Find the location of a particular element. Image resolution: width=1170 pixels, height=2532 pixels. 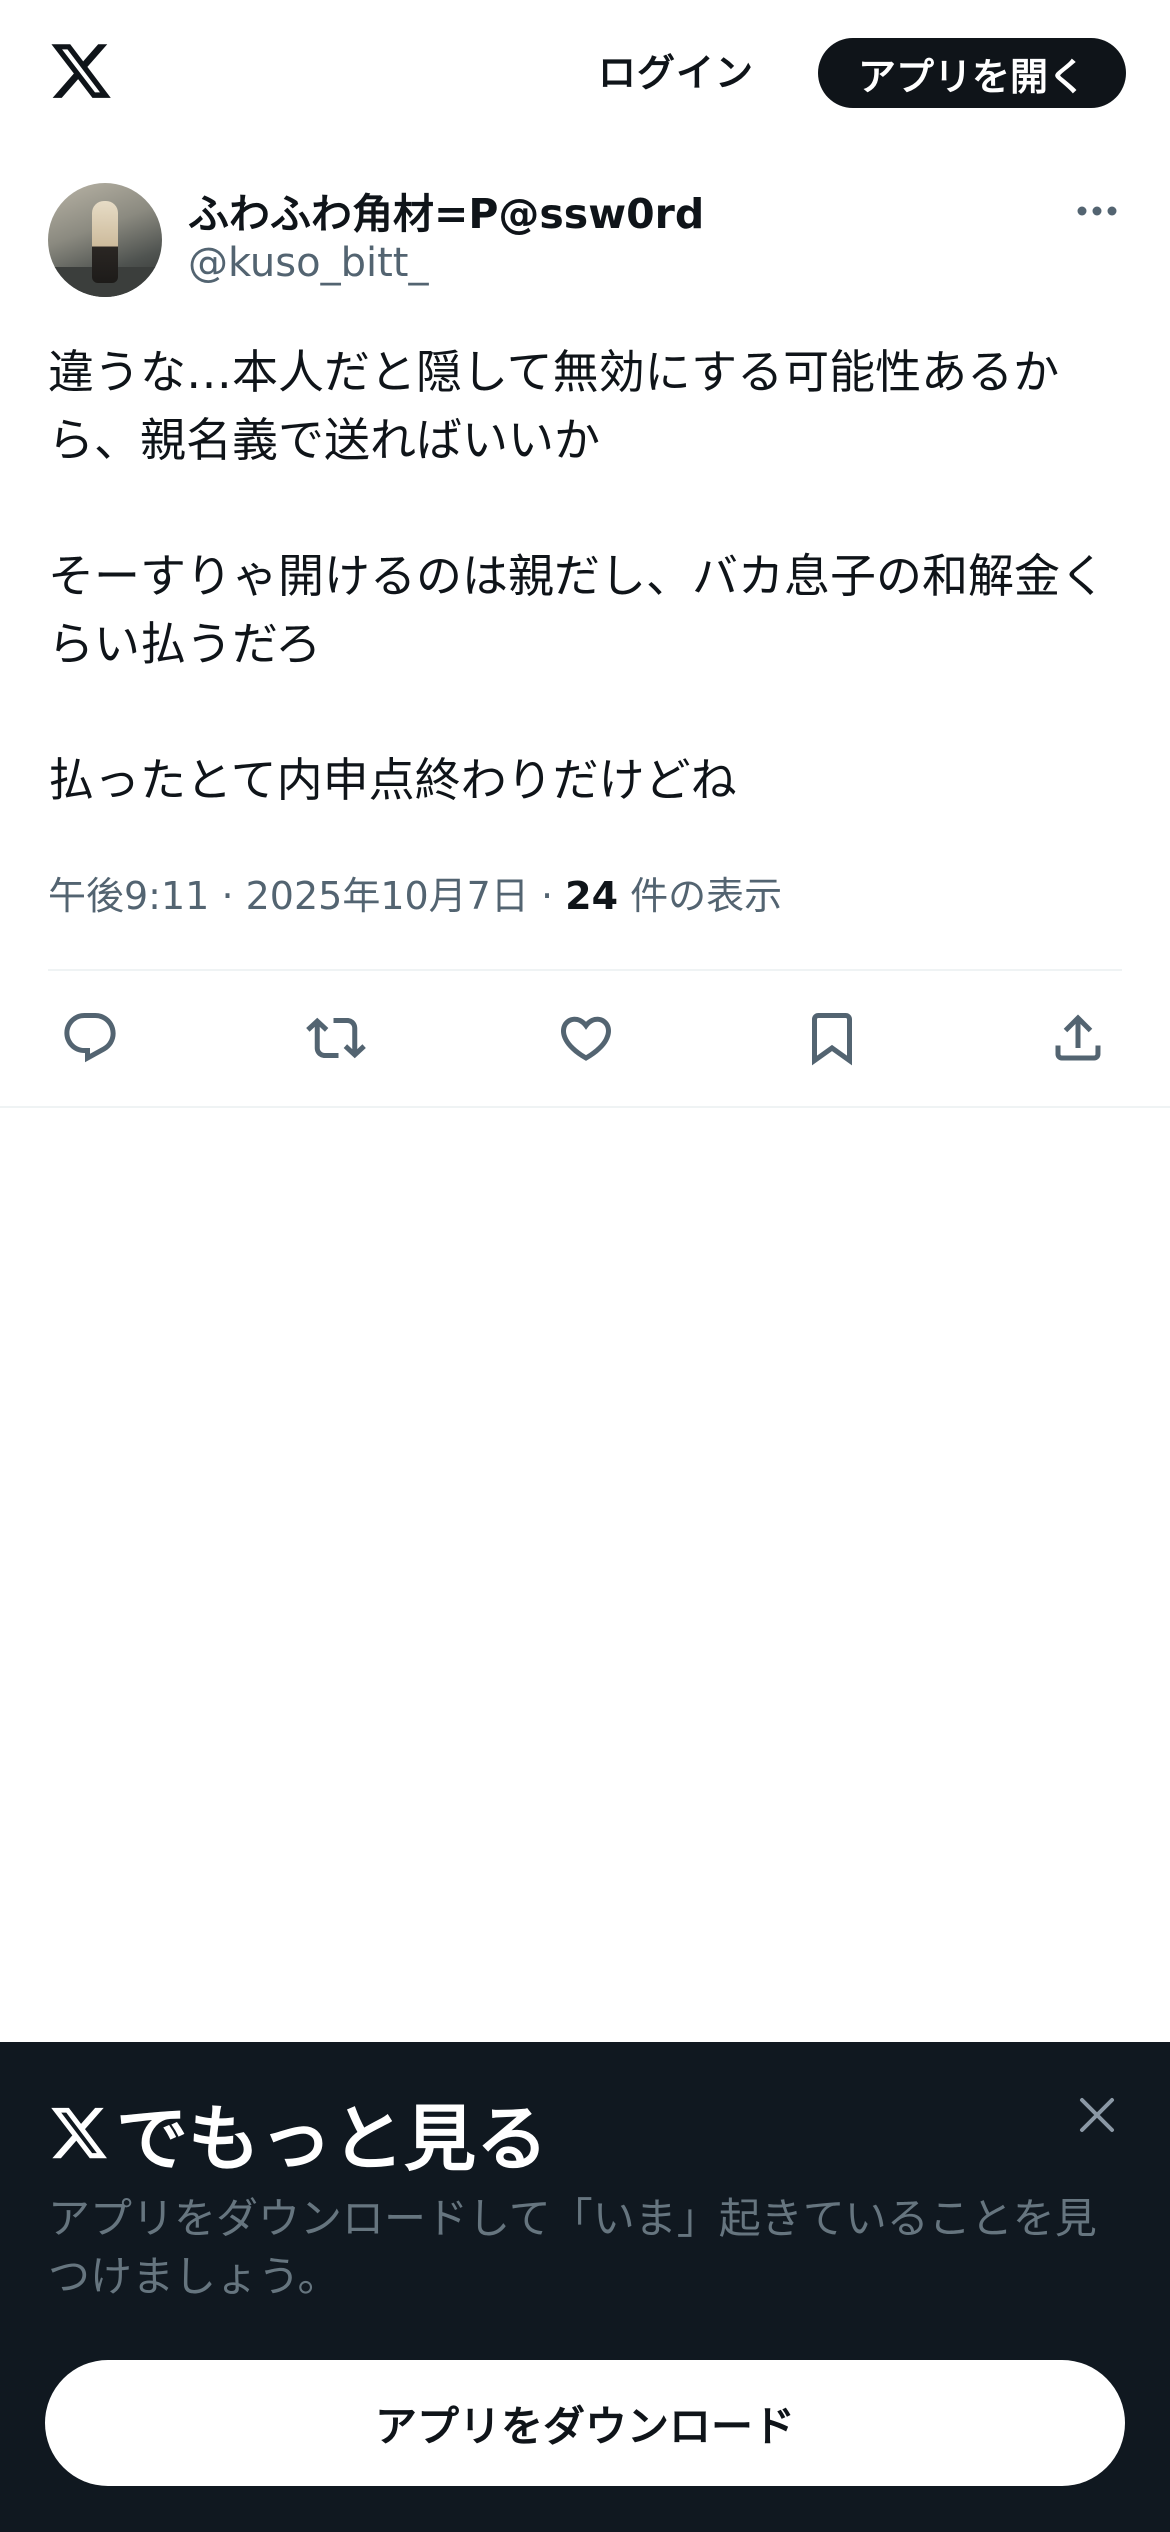

user-handle: @kuso_bitt_ is located at coordinates (308, 263).